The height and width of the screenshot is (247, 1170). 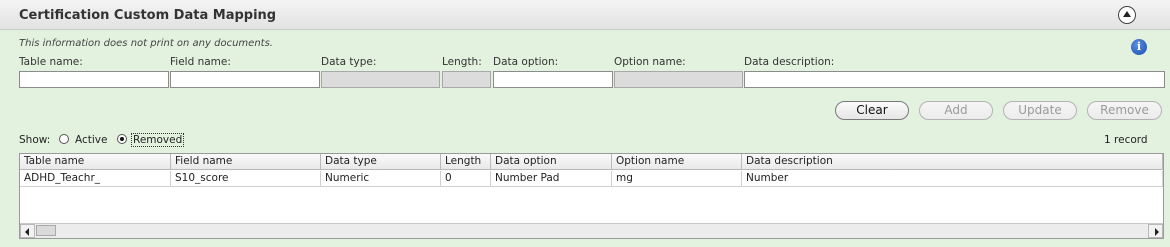 What do you see at coordinates (246, 179) in the screenshot?
I see `table-row-cell-field-name: S10_score` at bounding box center [246, 179].